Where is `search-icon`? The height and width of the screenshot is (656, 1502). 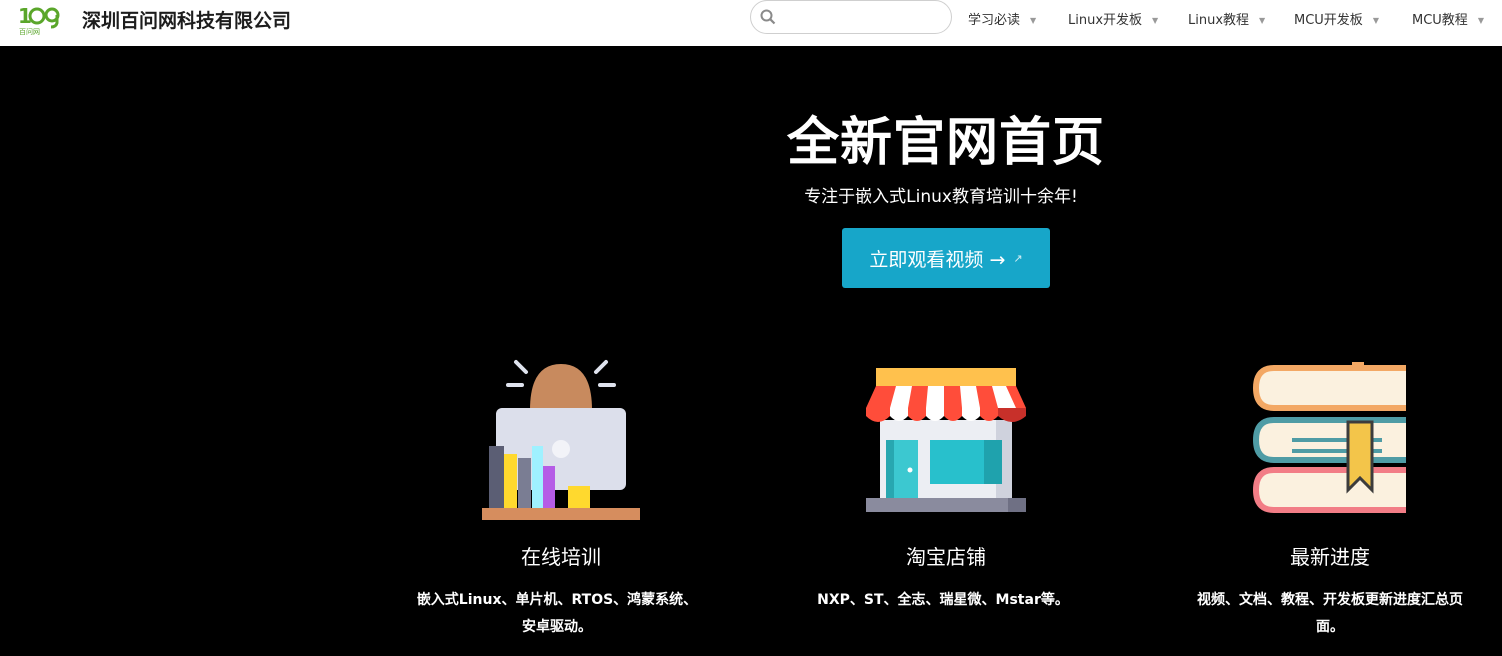
search-icon is located at coordinates (768, 17).